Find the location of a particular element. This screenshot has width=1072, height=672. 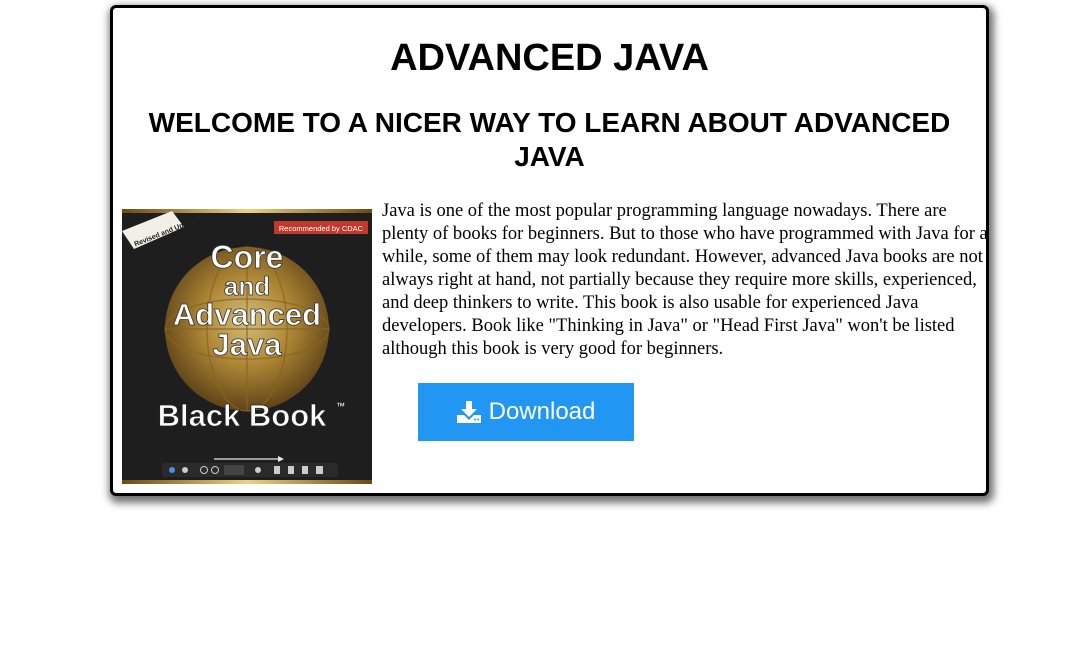

download-icon is located at coordinates (468, 412).